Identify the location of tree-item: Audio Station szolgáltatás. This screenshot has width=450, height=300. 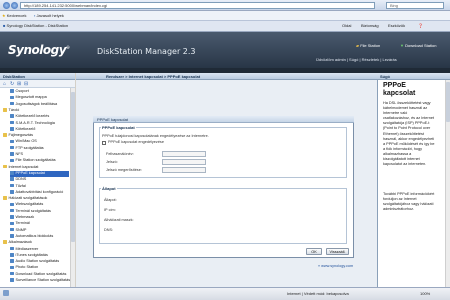
(39, 262).